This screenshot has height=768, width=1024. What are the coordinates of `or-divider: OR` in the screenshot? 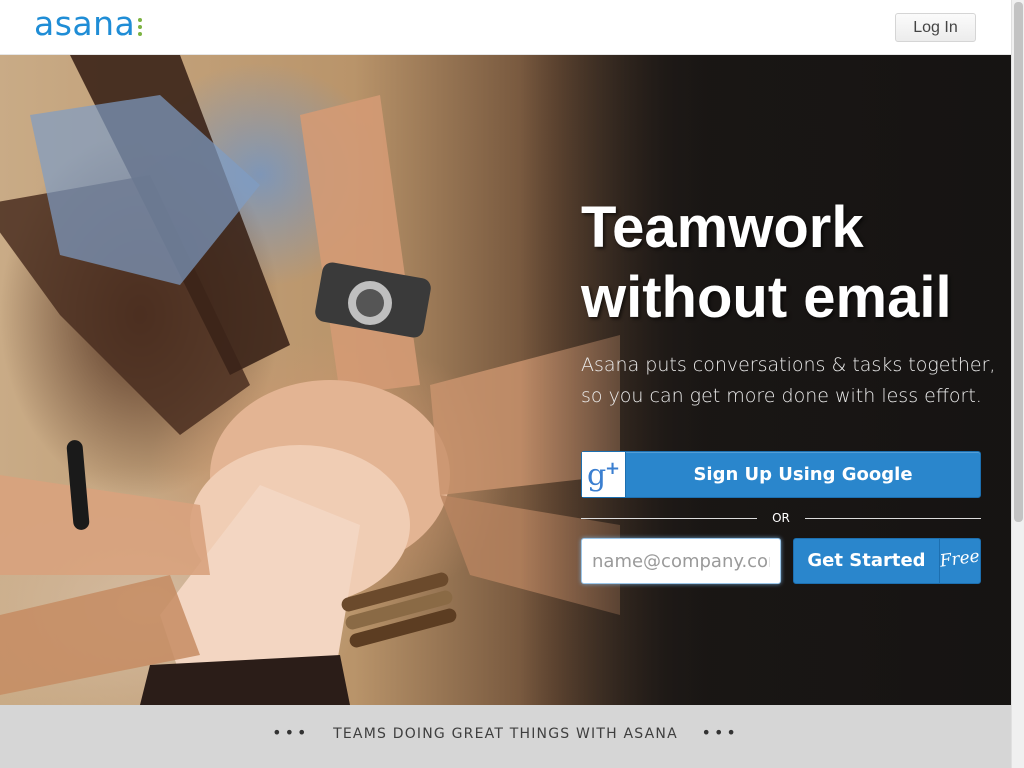 It's located at (781, 518).